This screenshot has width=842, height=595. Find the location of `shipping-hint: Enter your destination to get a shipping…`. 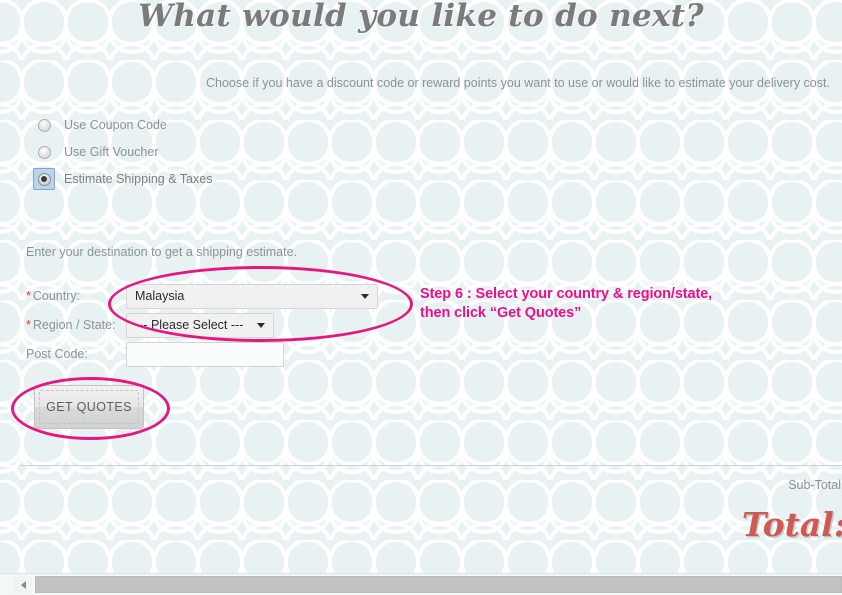

shipping-hint: Enter your destination to get a shipping… is located at coordinates (161, 252).